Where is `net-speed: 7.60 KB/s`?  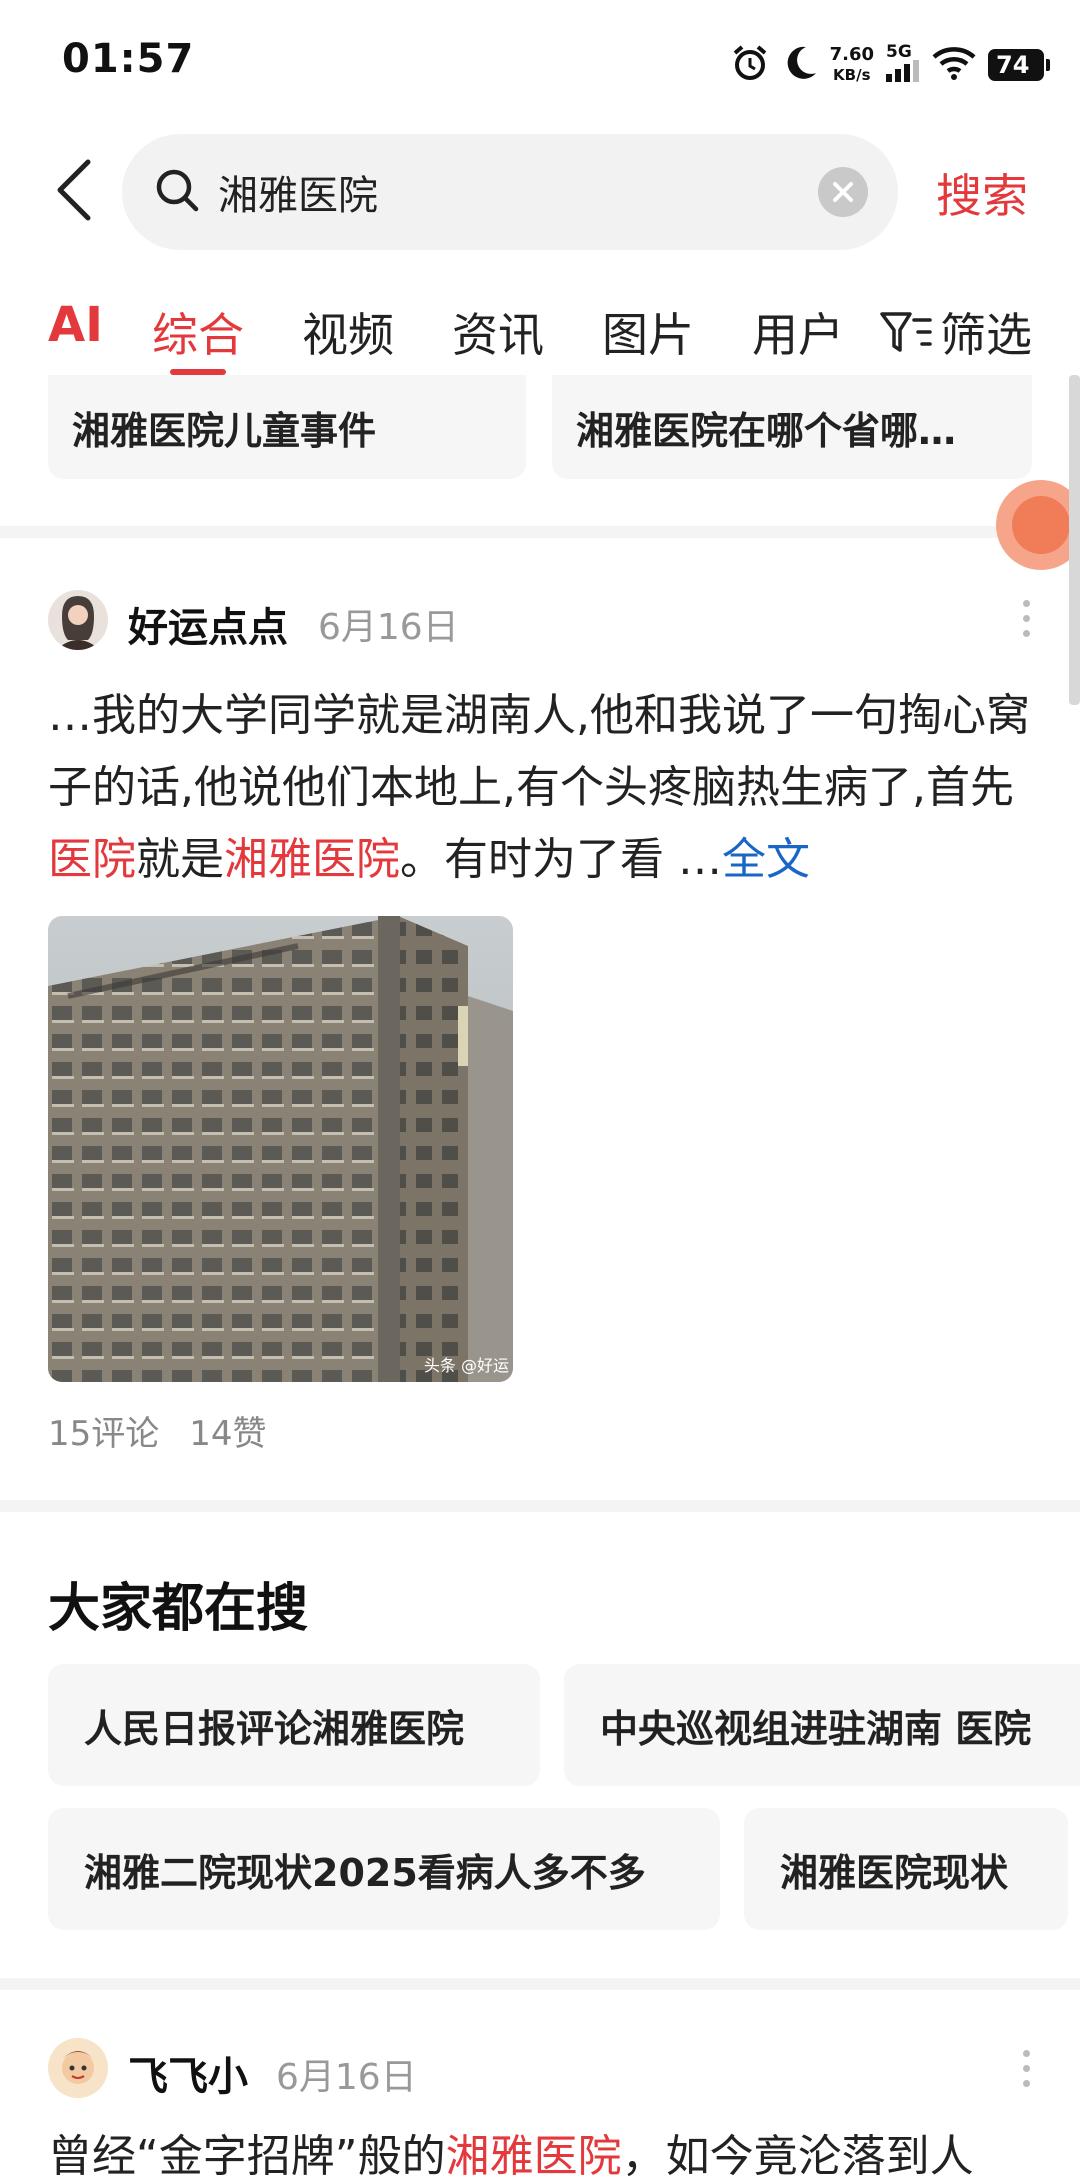 net-speed: 7.60 KB/s is located at coordinates (851, 64).